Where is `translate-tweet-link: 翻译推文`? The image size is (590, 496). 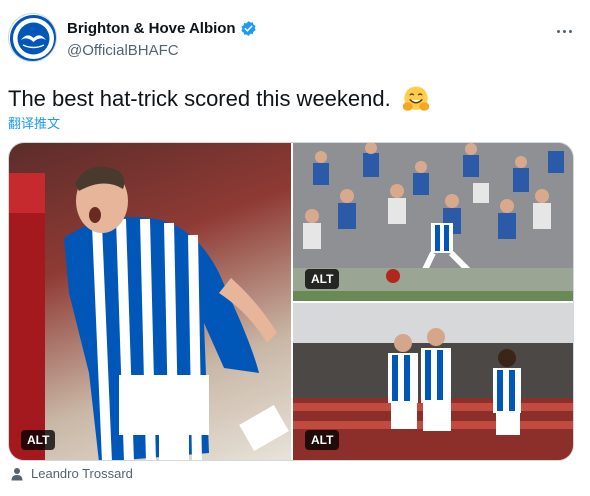 translate-tweet-link: 翻译推文 is located at coordinates (34, 122).